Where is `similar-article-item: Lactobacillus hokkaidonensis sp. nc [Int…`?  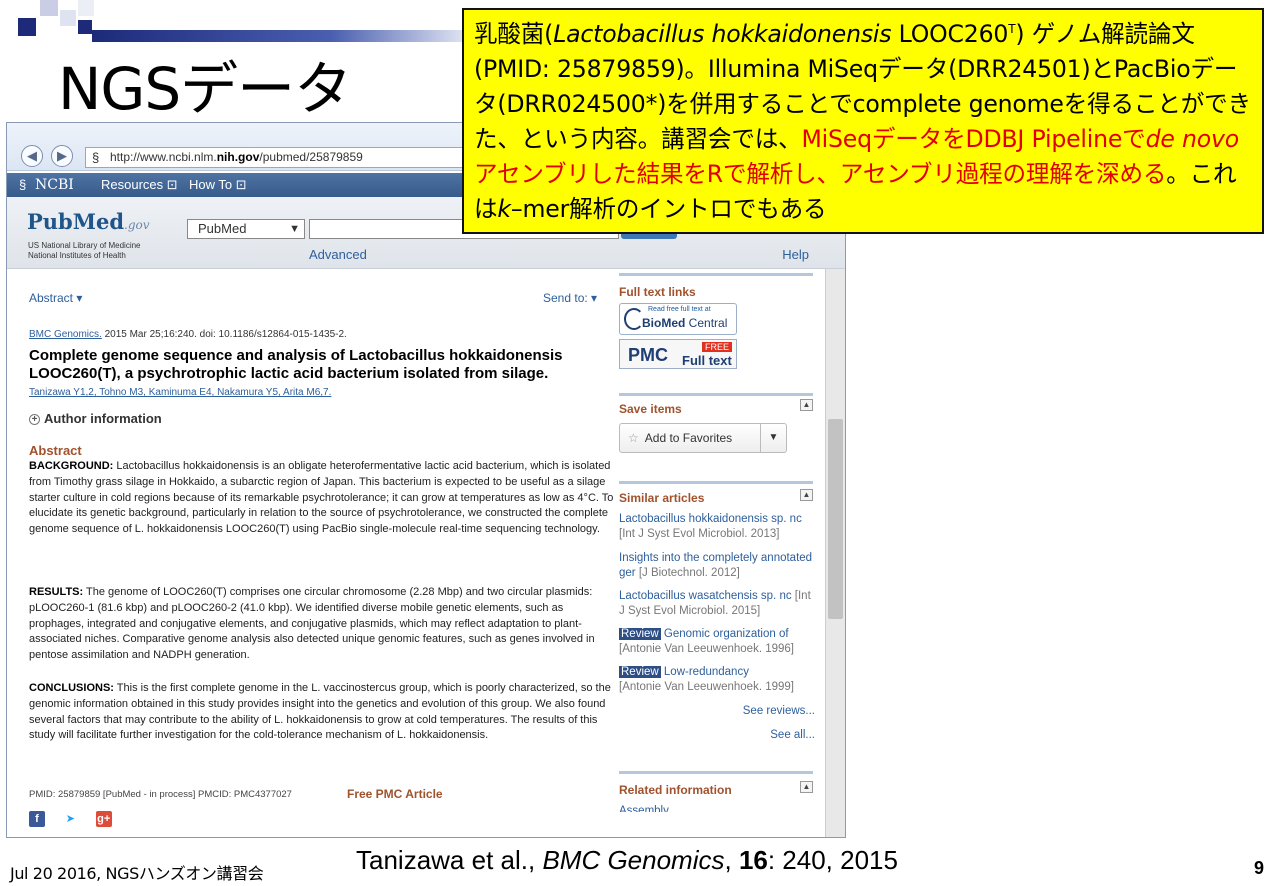 similar-article-item: Lactobacillus hokkaidonensis sp. nc [Int… is located at coordinates (717, 527).